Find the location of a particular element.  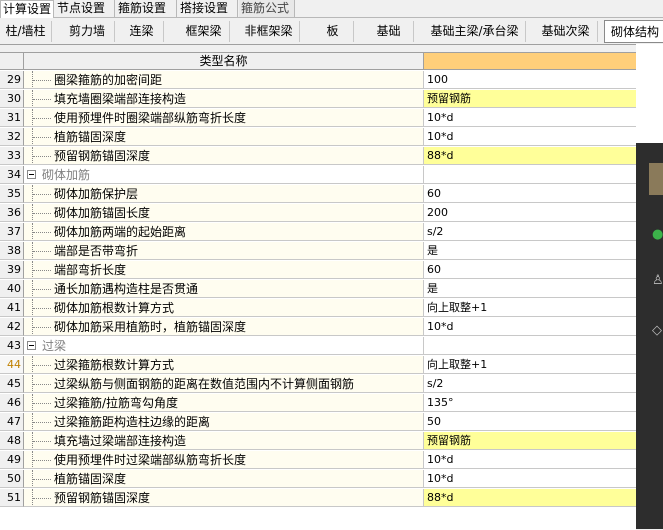

type-name-cell: 通长加筋遇构造柱是否贯通 is located at coordinates (224, 289).